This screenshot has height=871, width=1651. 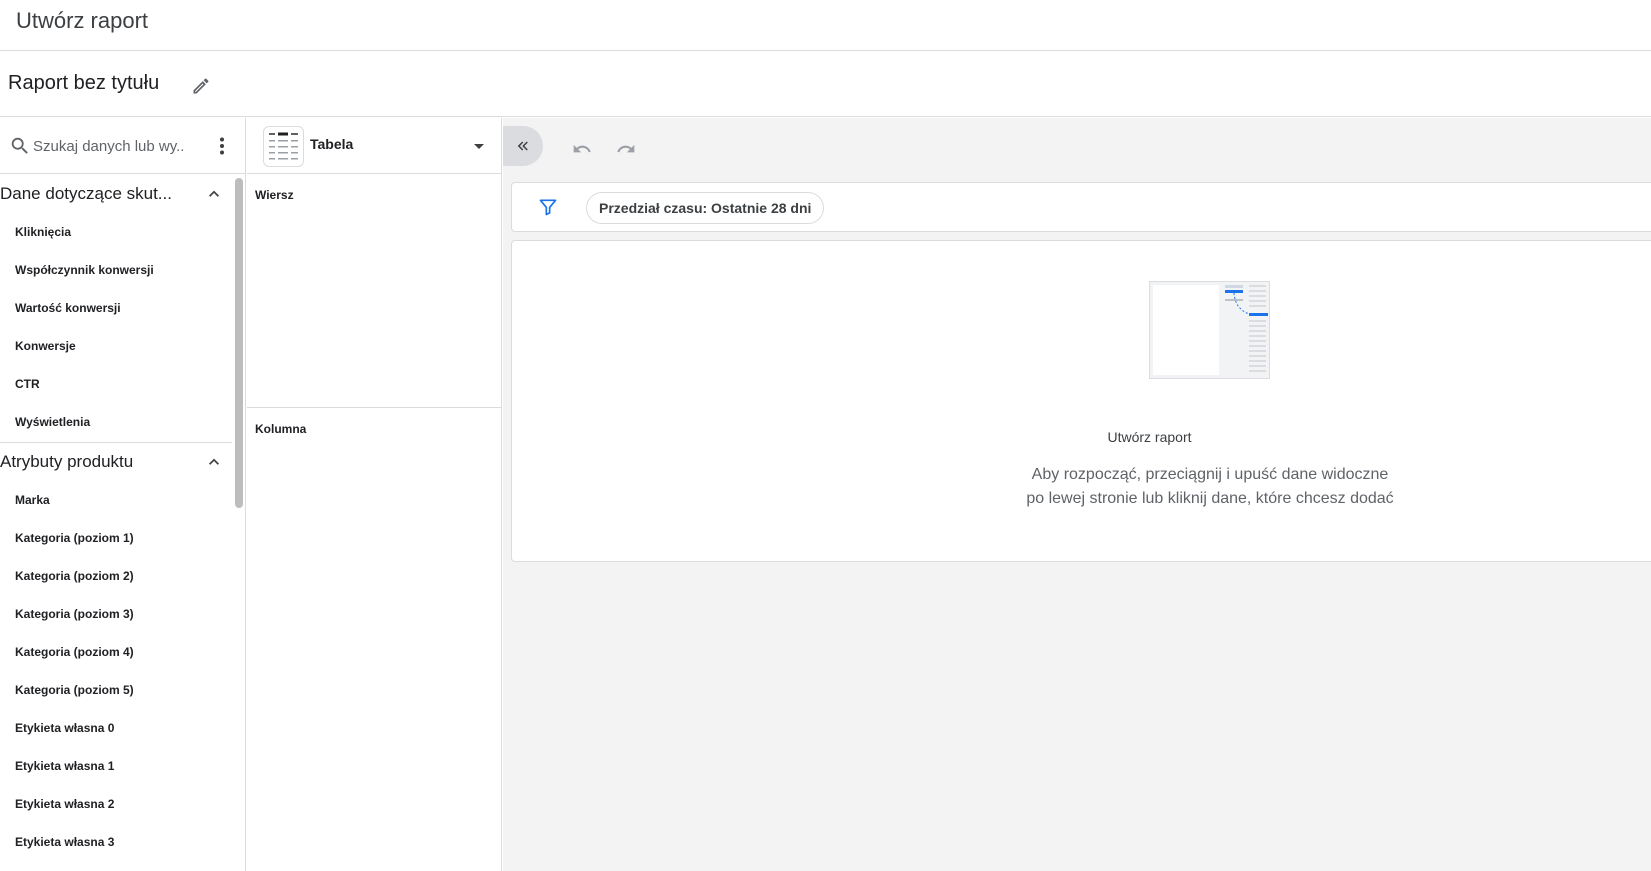 I want to click on fields-scrollbar, so click(x=239, y=343).